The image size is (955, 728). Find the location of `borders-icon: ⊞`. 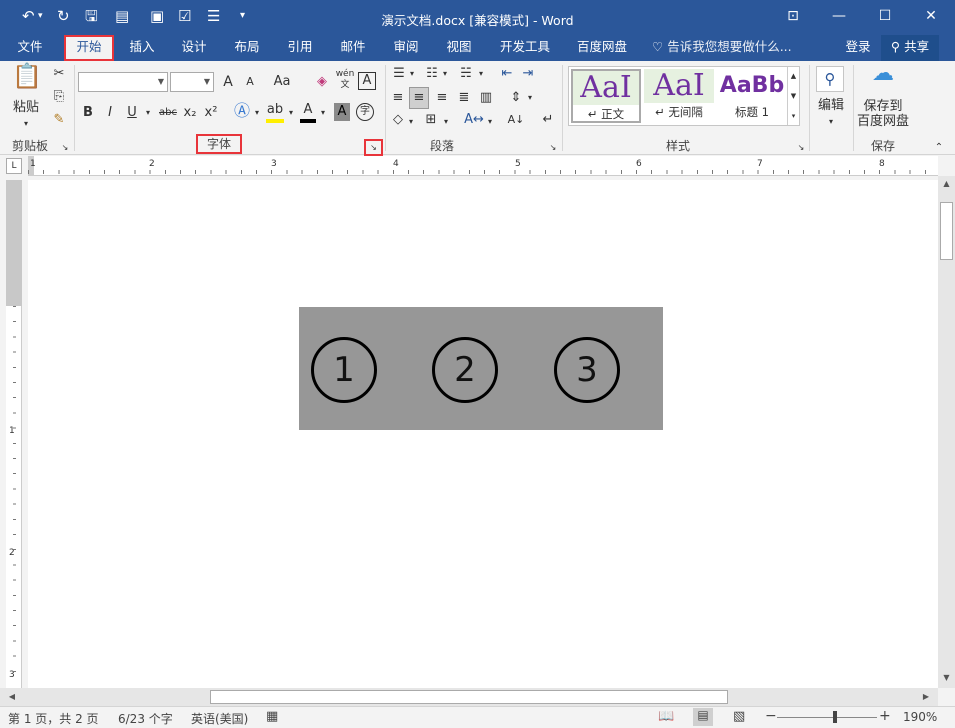

borders-icon: ⊞ is located at coordinates (431, 120).